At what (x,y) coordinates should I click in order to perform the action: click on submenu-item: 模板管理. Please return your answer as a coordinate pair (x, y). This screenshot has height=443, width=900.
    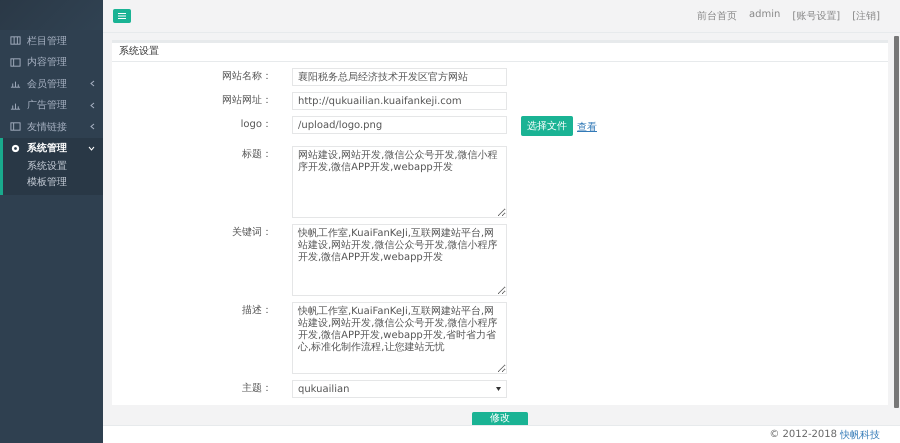
    Looking at the image, I should click on (47, 183).